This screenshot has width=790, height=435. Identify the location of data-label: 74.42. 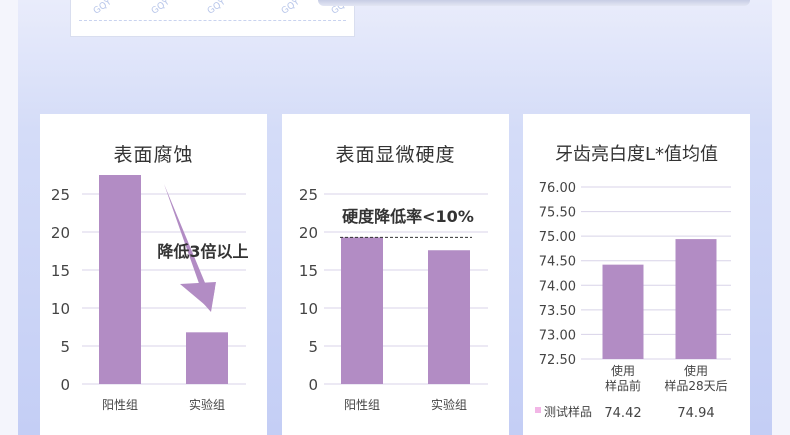
(622, 413).